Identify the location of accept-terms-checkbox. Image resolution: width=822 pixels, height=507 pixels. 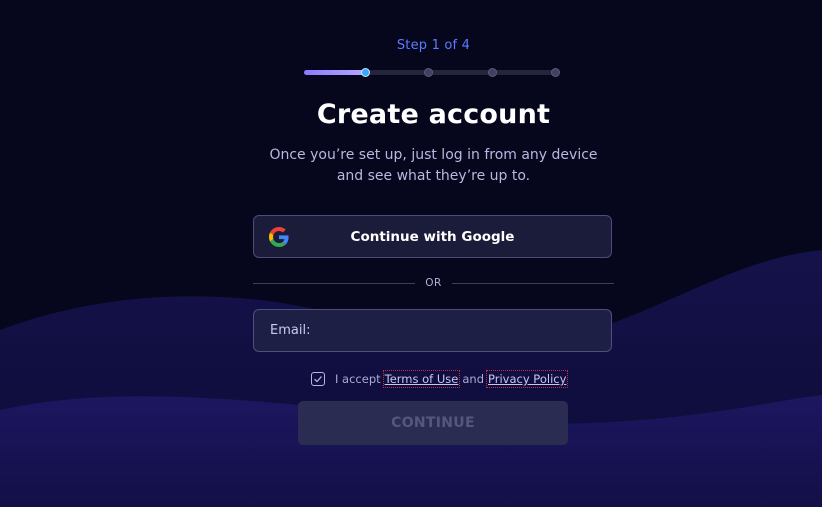
(318, 379).